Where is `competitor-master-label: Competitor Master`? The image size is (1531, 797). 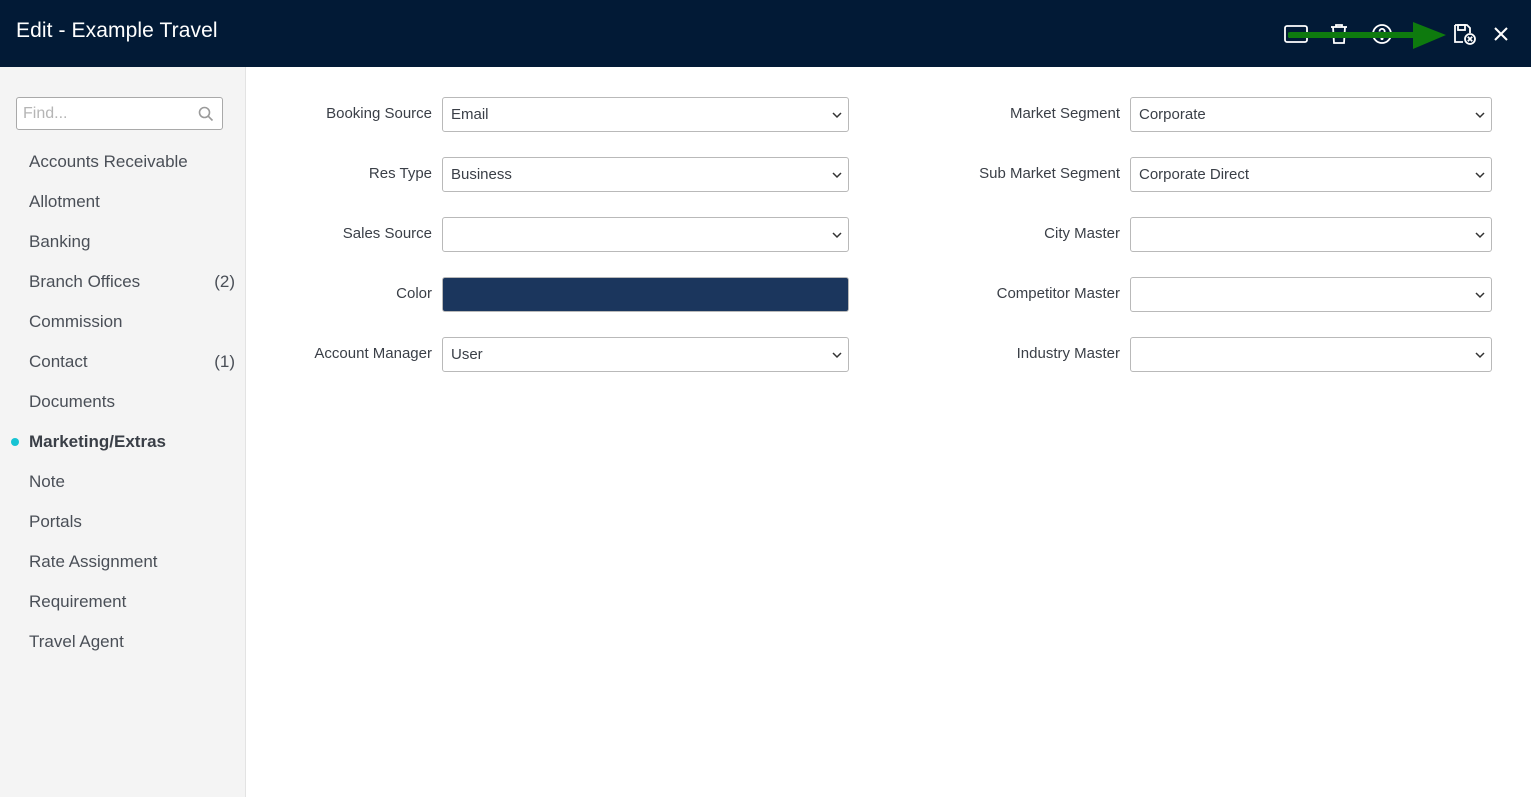
competitor-master-label: Competitor Master is located at coordinates (1058, 293).